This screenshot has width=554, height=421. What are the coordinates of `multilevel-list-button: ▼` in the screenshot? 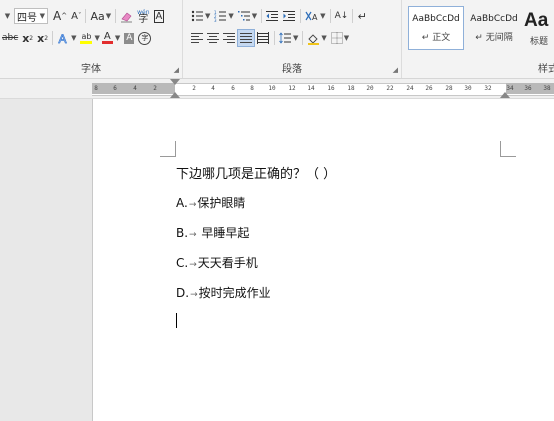 It's located at (247, 16).